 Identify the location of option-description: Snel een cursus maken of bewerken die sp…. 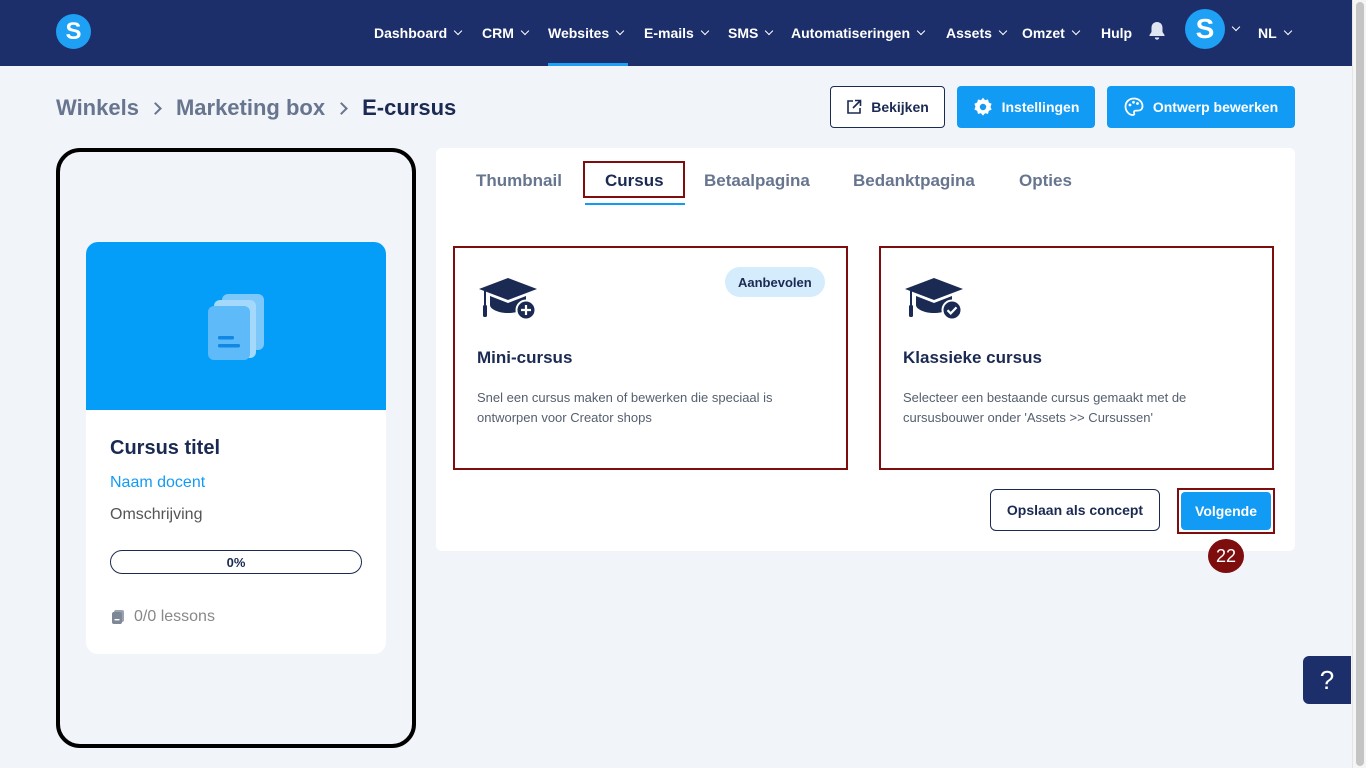
(625, 407).